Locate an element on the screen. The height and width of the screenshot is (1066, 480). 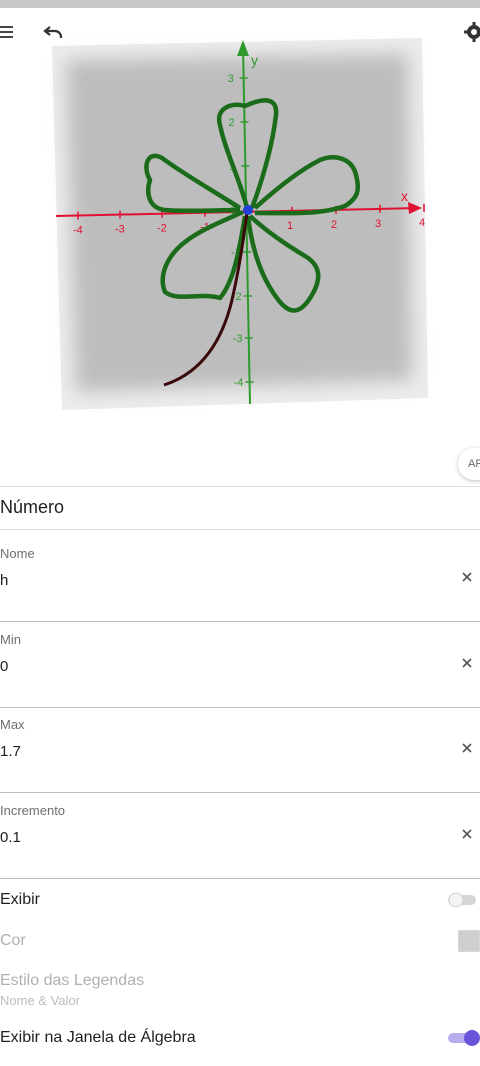
x-tick-label: -4 is located at coordinates (78, 231).